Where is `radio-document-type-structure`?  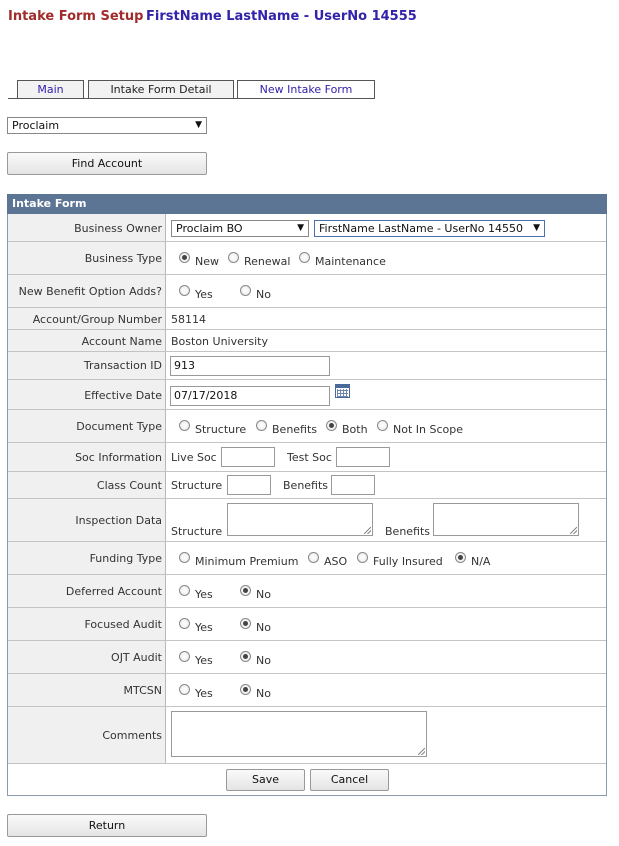
radio-document-type-structure is located at coordinates (184, 425).